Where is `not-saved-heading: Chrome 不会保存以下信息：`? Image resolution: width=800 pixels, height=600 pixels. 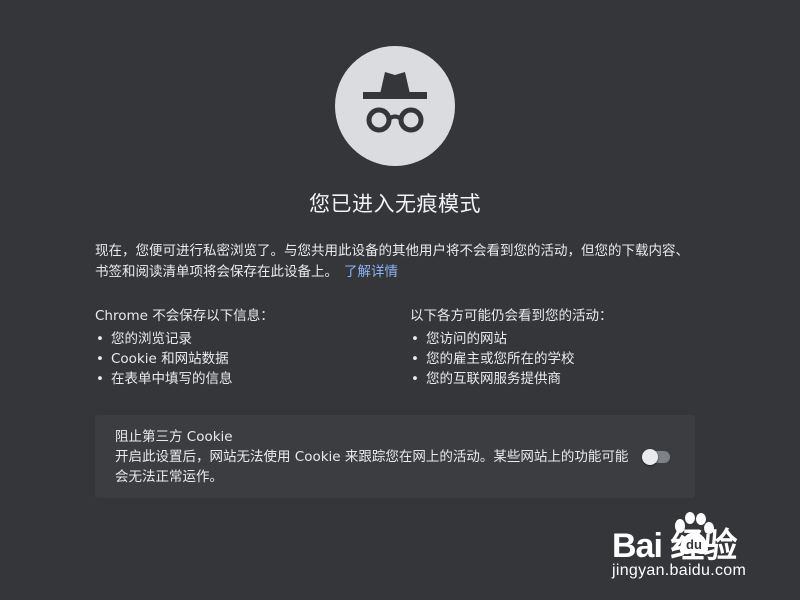
not-saved-heading: Chrome 不会保存以下信息： is located at coordinates (184, 316).